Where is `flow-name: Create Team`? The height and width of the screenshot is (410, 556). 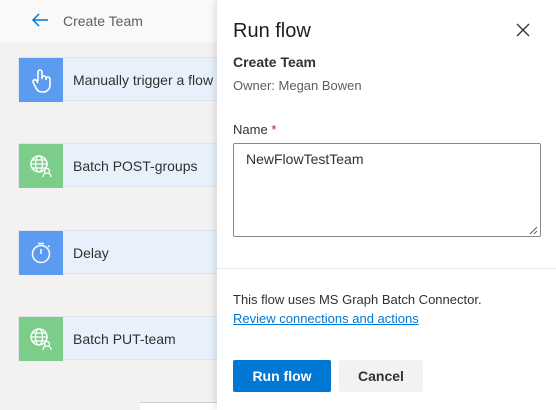
flow-name: Create Team is located at coordinates (275, 62).